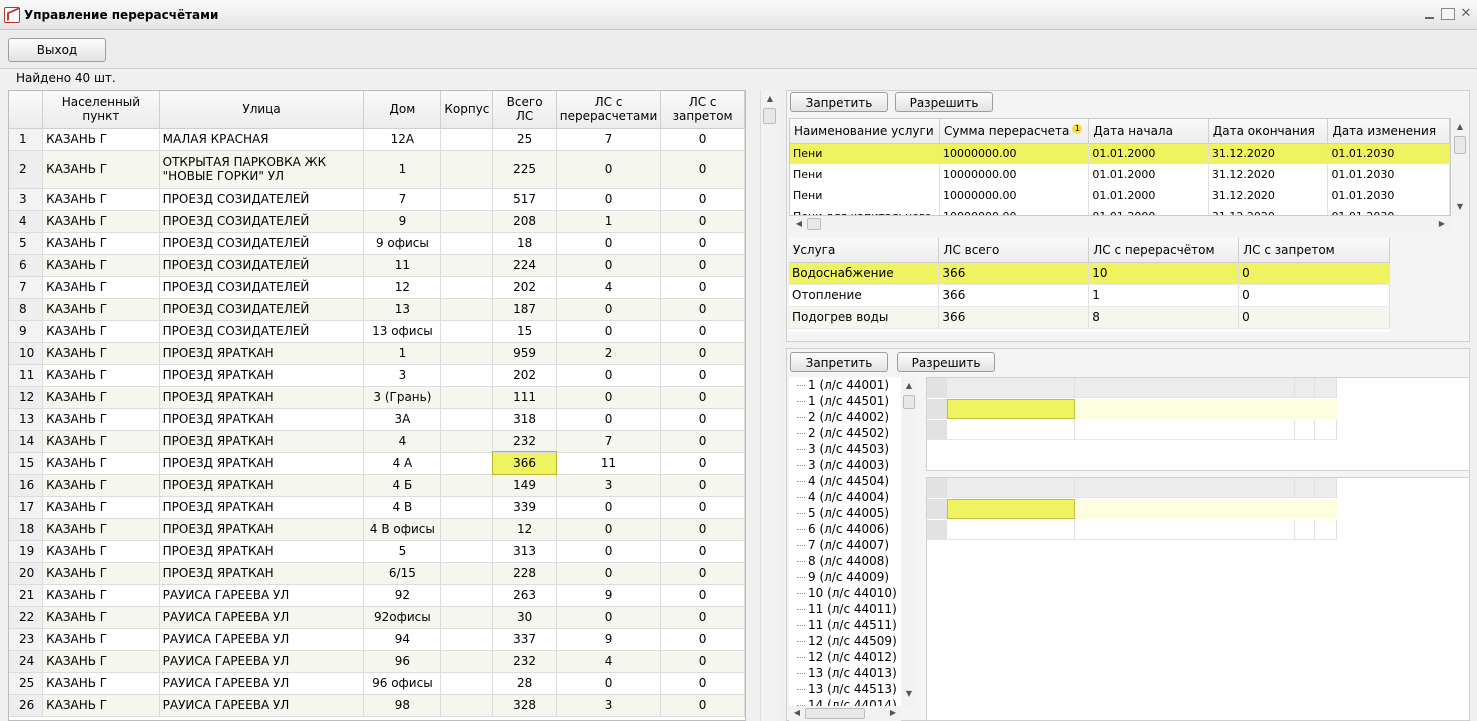 This screenshot has height=721, width=1477. Describe the element at coordinates (1148, 210) in the screenshot. I see `table-cell: 01.01.2000` at that location.